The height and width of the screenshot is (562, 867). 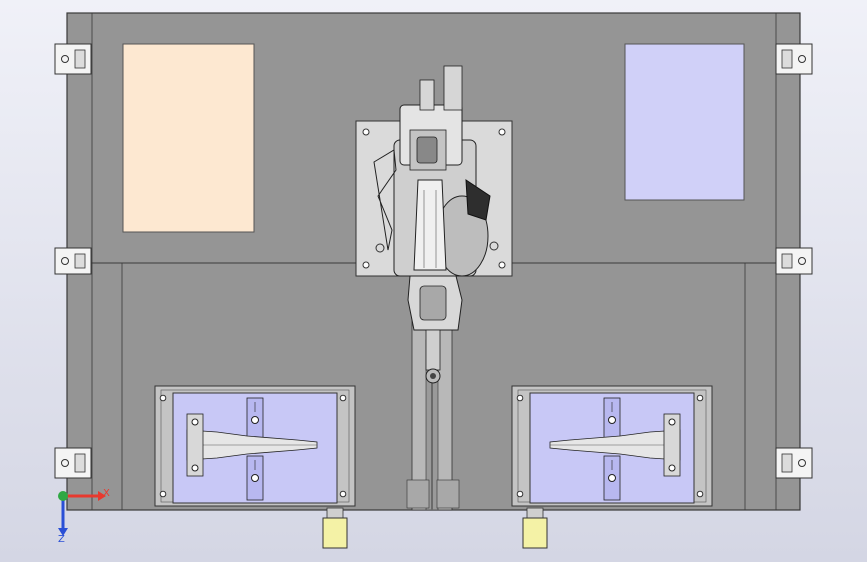 I want to click on cable-connector-icon, so click(x=335, y=528).